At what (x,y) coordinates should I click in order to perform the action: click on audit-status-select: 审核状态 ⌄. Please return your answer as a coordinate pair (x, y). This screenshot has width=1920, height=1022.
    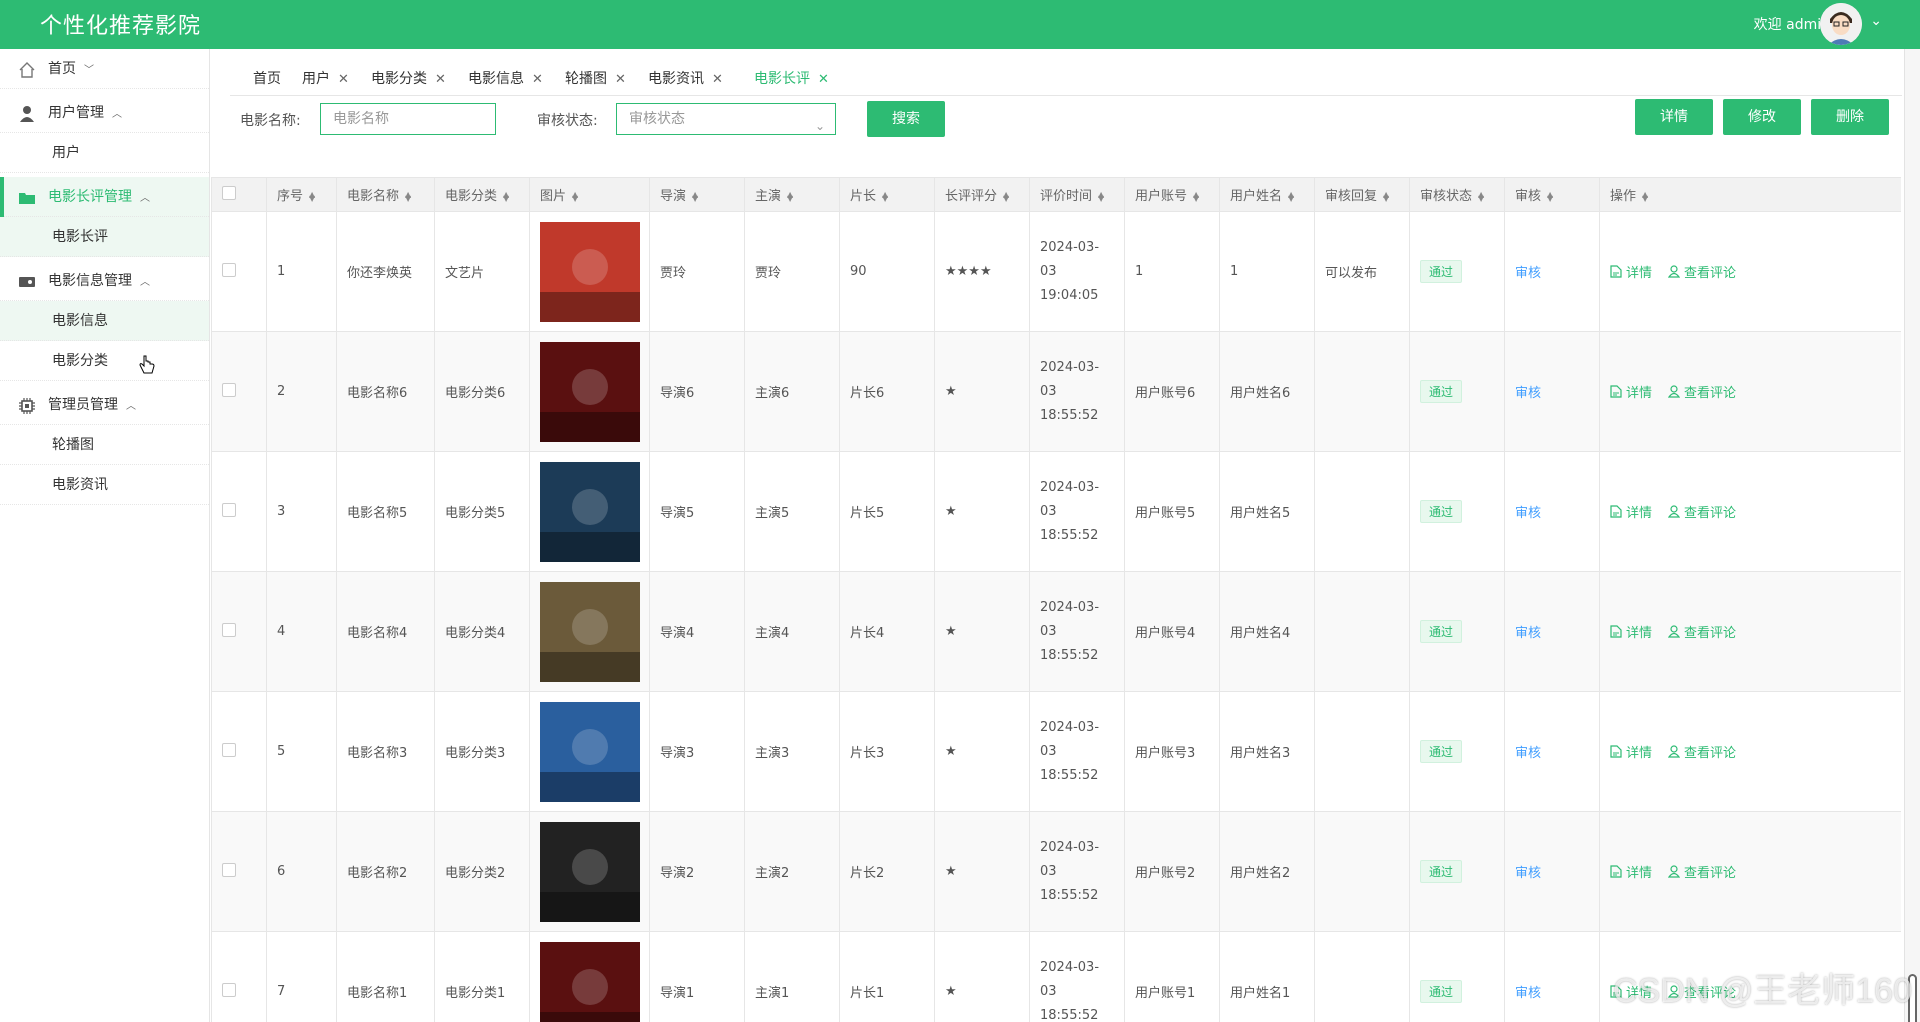
    Looking at the image, I should click on (726, 119).